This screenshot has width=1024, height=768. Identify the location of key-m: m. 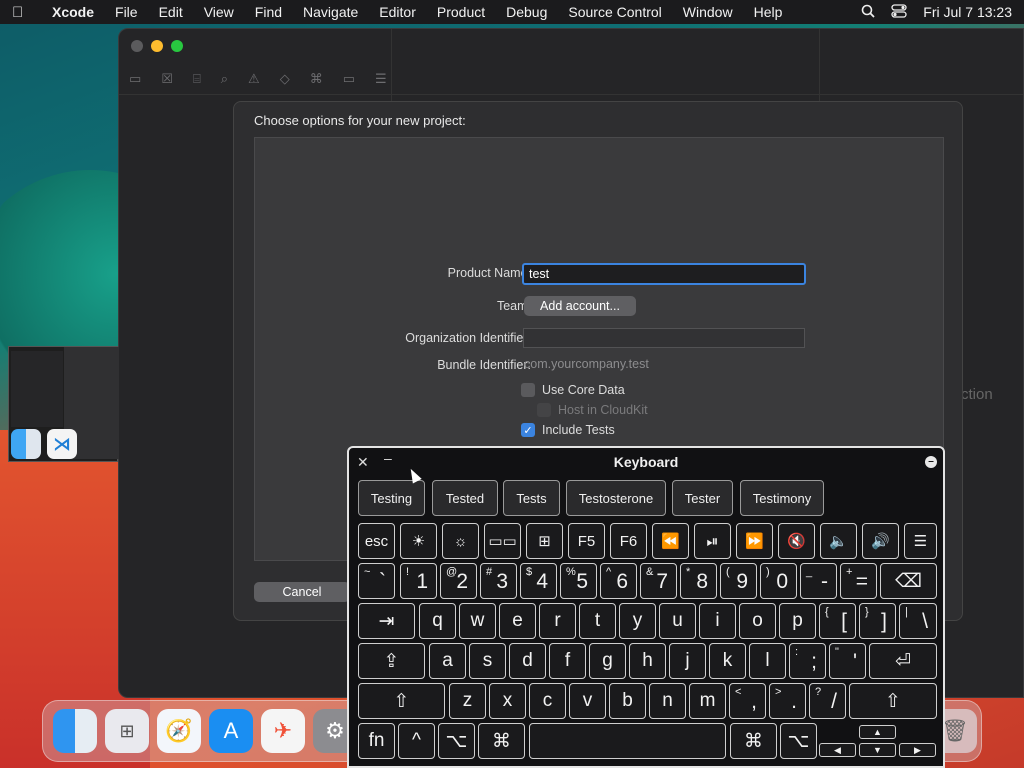
(707, 701).